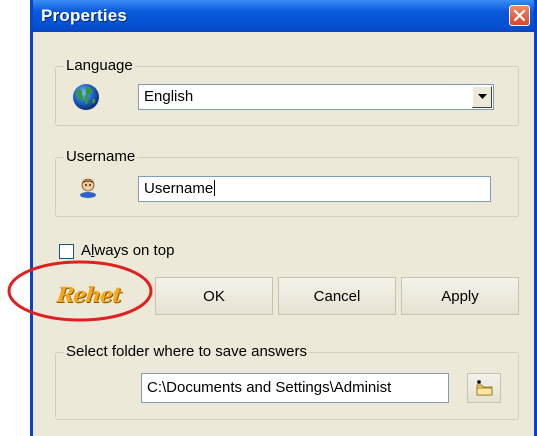  I want to click on username-input: Username, so click(314, 189).